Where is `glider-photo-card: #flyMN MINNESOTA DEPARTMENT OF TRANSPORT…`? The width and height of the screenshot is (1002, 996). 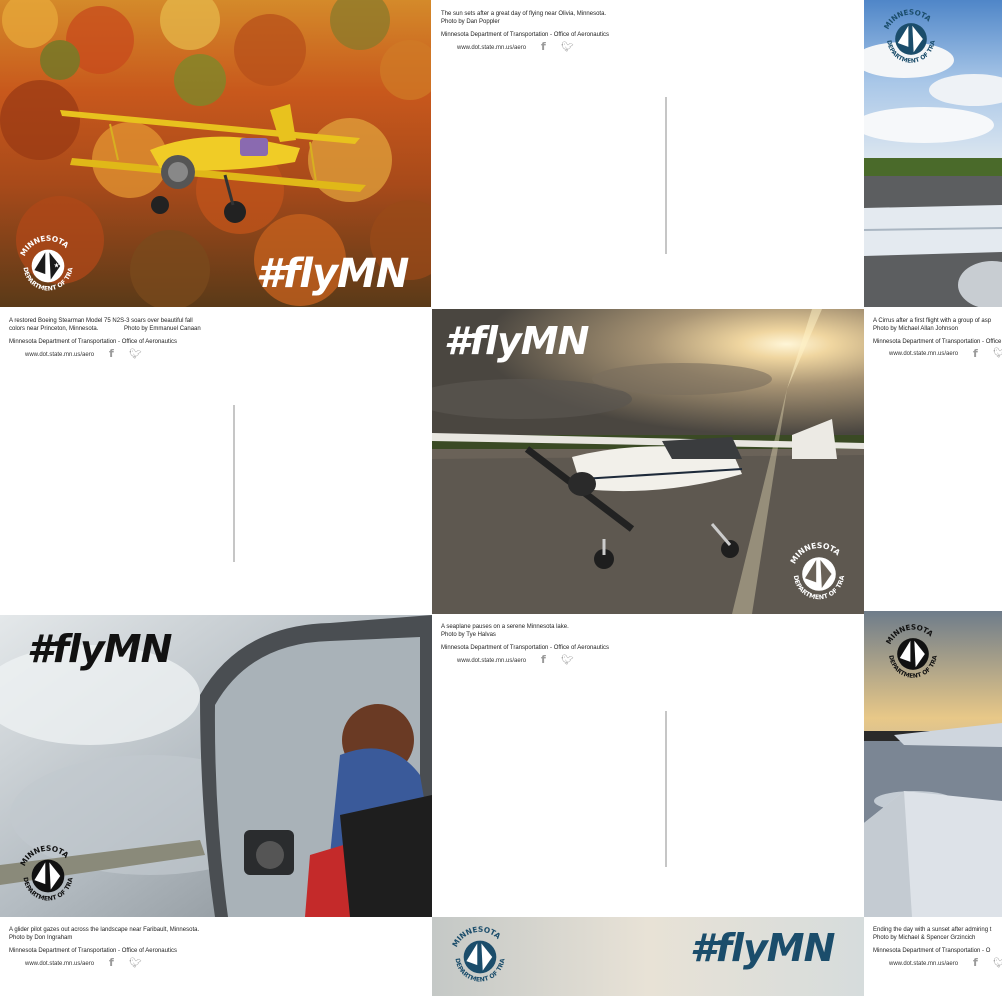 glider-photo-card: #flyMN MINNESOTA DEPARTMENT OF TRANSPORT… is located at coordinates (216, 766).